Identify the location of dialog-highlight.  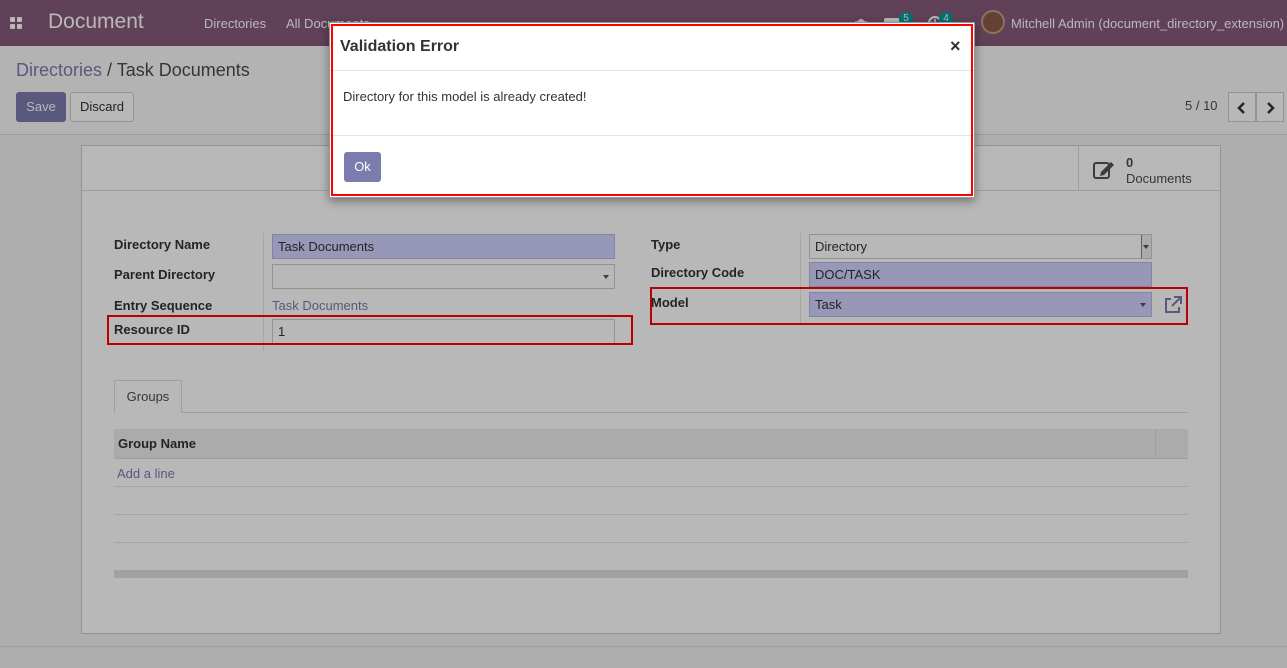
(652, 110).